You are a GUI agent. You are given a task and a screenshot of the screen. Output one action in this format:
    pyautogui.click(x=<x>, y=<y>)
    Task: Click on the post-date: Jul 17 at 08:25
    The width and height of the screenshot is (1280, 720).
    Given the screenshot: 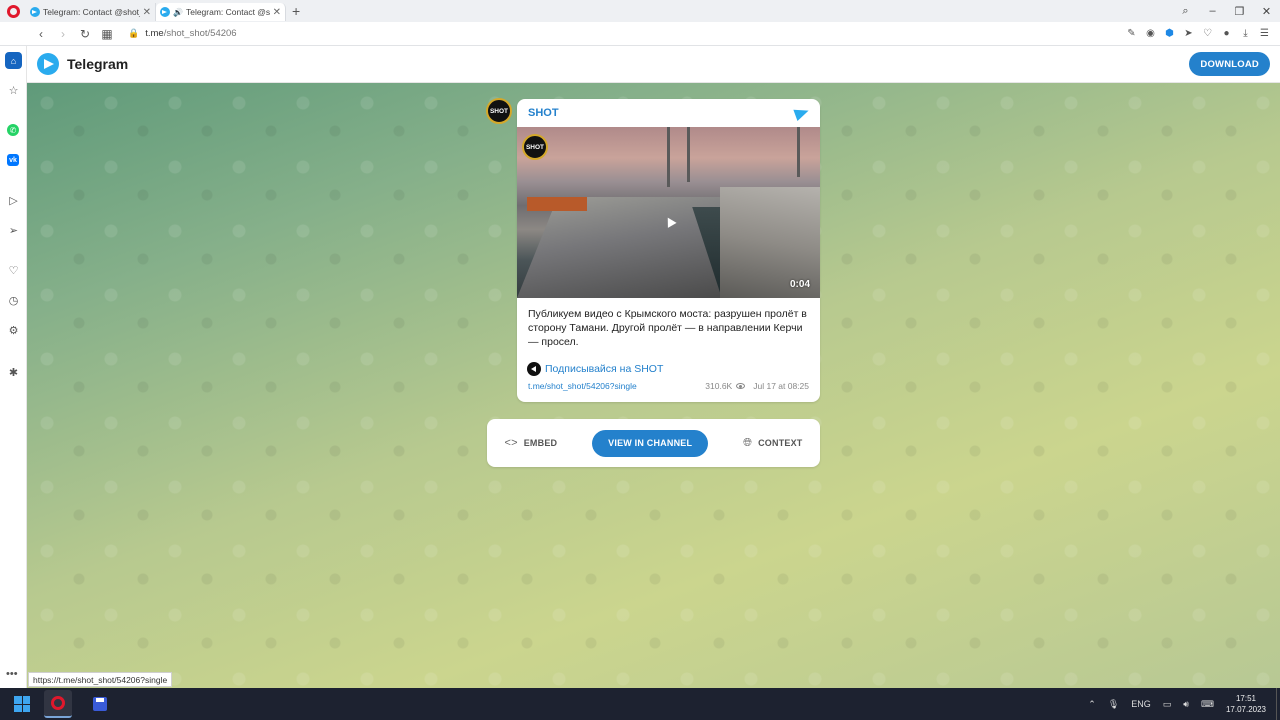 What is the action you would take?
    pyautogui.click(x=781, y=386)
    